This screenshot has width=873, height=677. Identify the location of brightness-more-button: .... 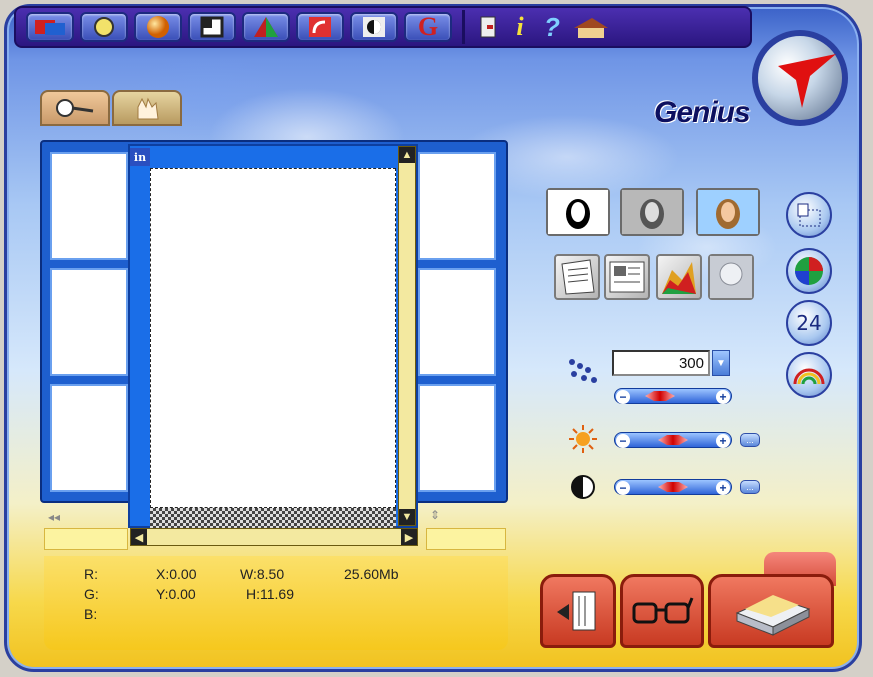
(750, 440).